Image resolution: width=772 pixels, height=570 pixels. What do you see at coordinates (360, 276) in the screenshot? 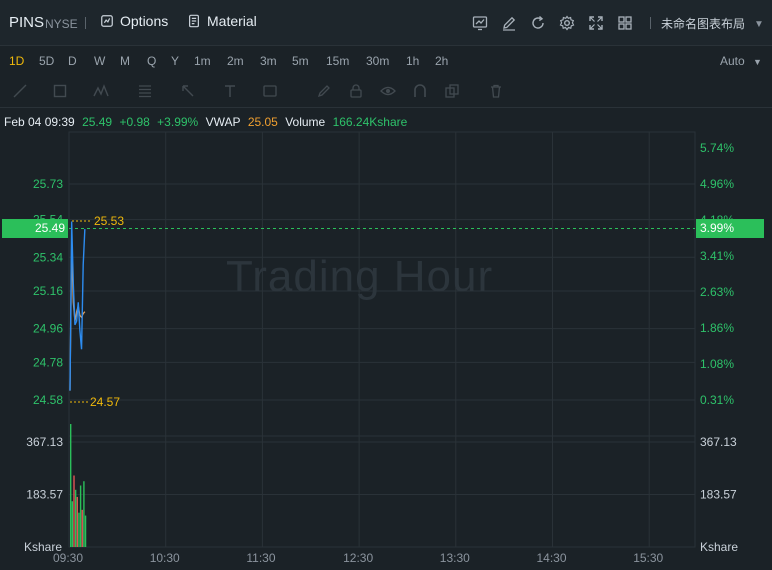
I see `watermark: Trading Hour` at bounding box center [360, 276].